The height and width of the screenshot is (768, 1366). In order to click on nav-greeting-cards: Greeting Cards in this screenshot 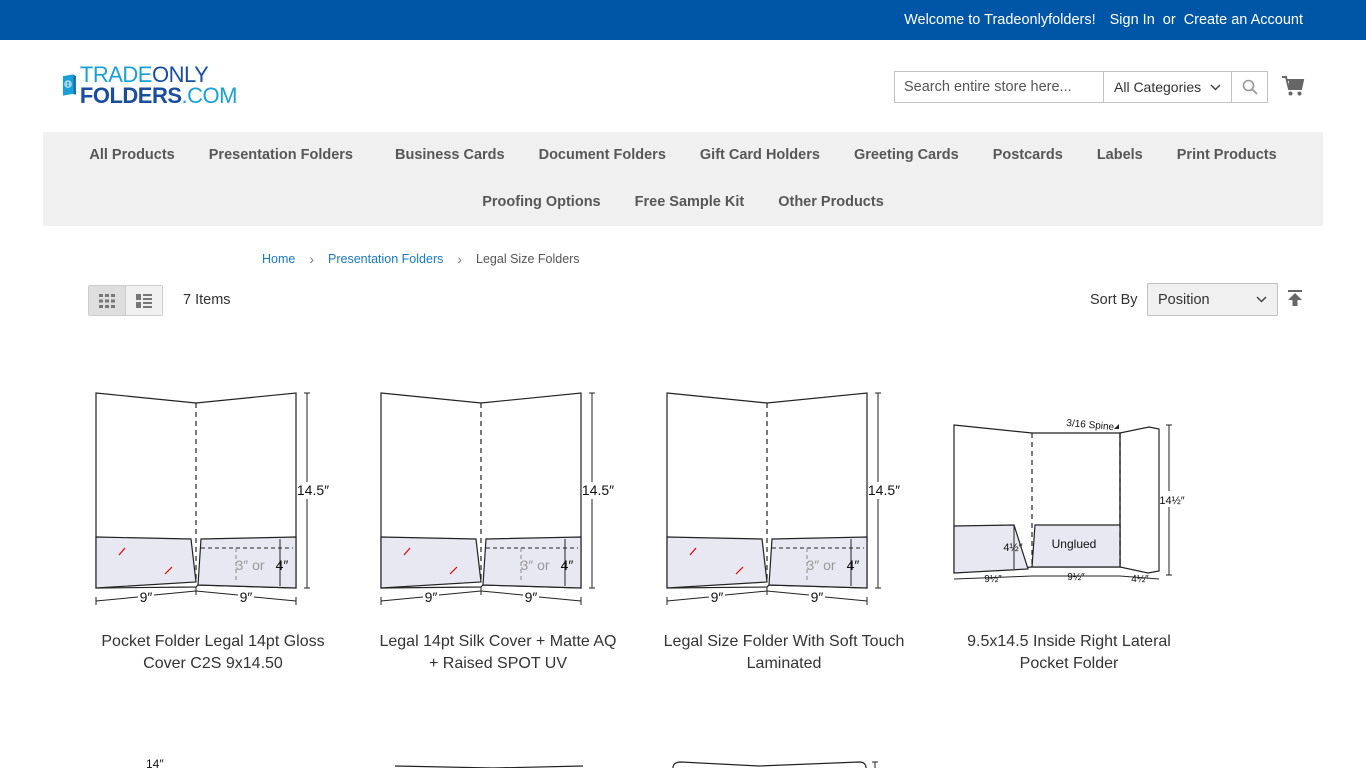, I will do `click(906, 155)`.